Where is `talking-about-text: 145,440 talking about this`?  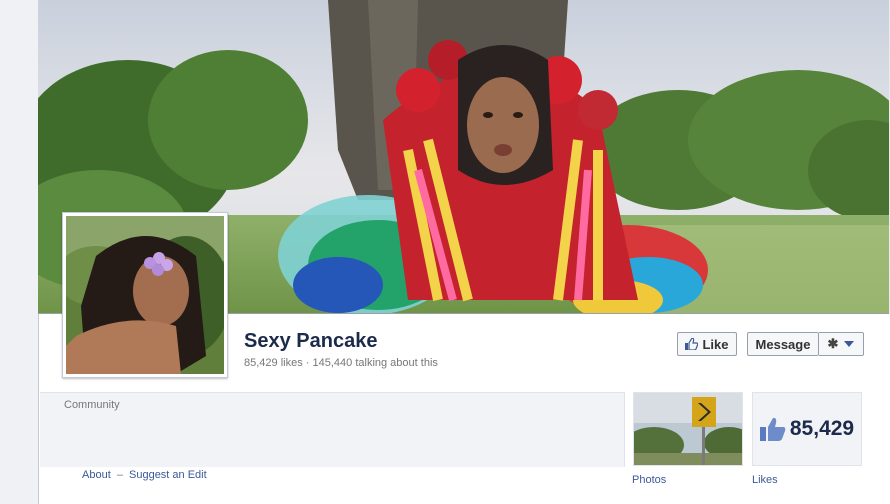
talking-about-text: 145,440 talking about this is located at coordinates (375, 363).